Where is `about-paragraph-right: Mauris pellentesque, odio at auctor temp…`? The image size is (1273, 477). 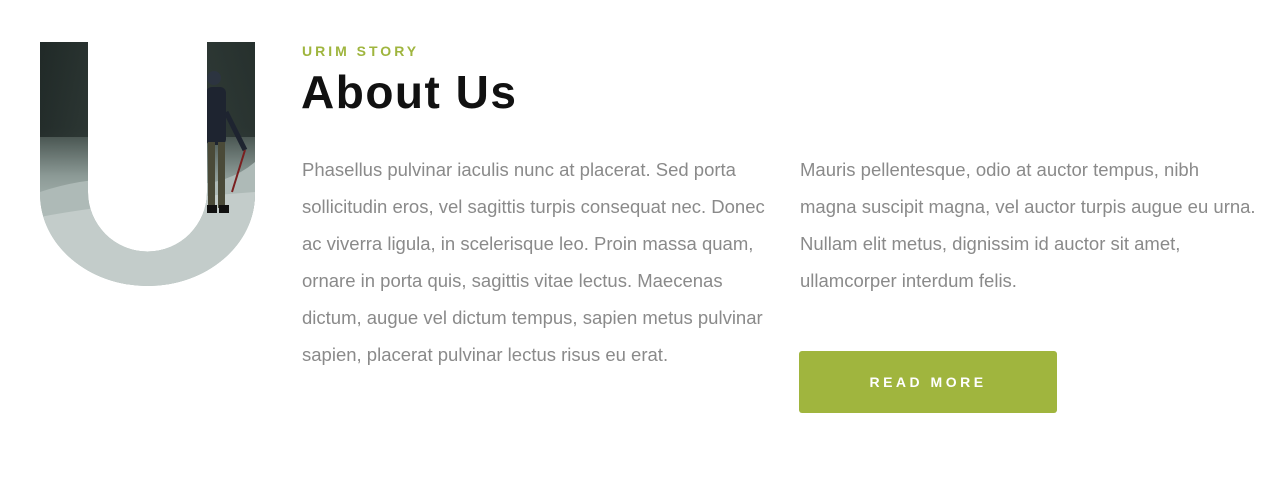 about-paragraph-right: Mauris pellentesque, odio at auctor temp… is located at coordinates (1028, 225).